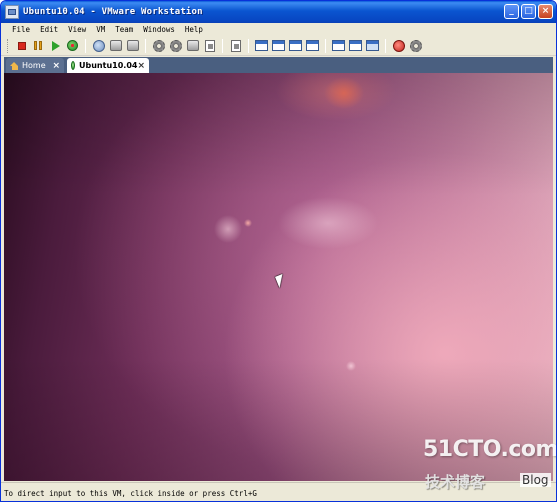  What do you see at coordinates (113, 12) in the screenshot?
I see `window-title: Ubuntu10.04 - VMware Workstation` at bounding box center [113, 12].